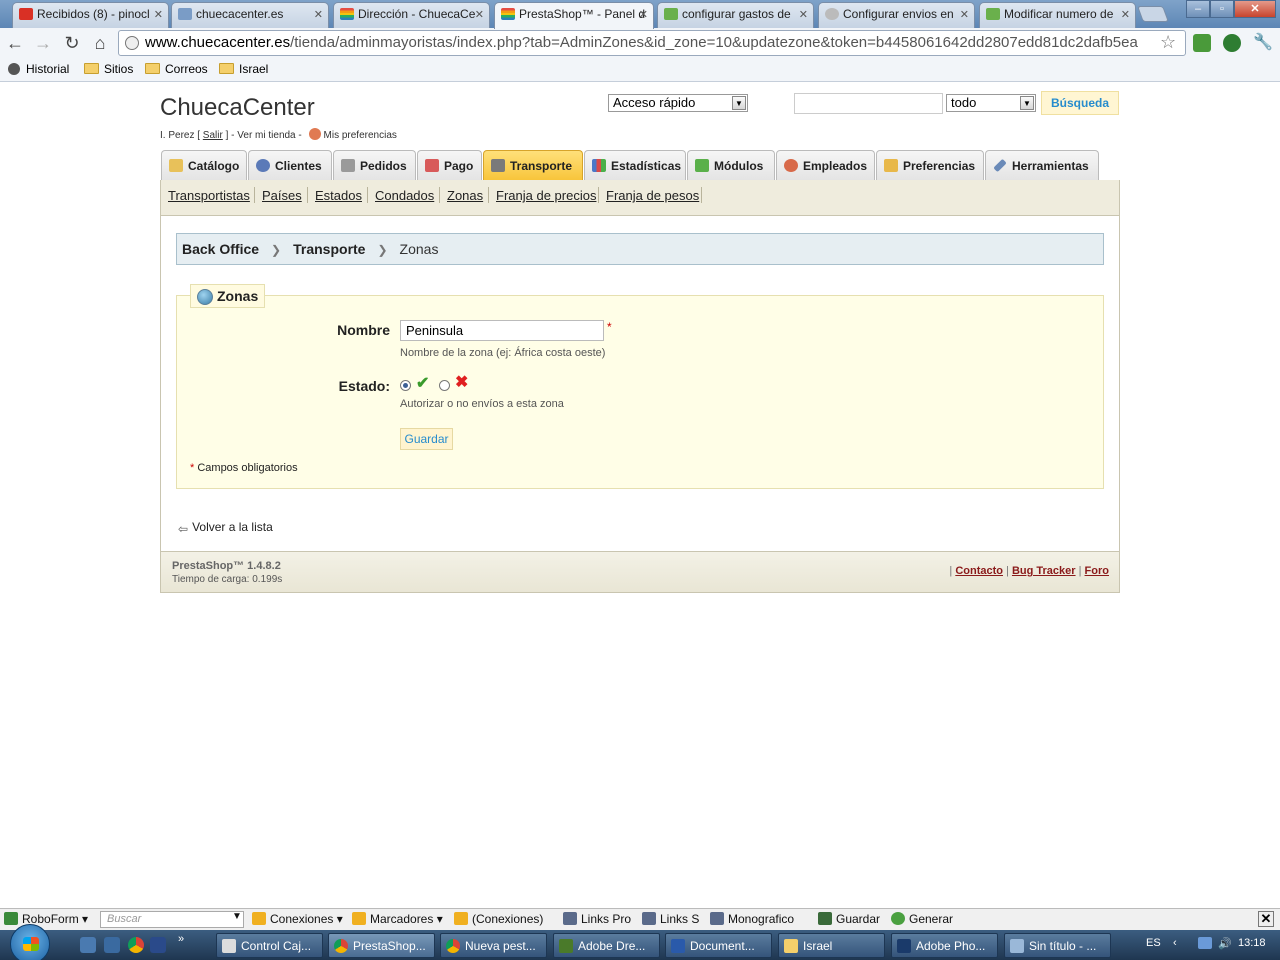 This screenshot has width=1280, height=960. What do you see at coordinates (731, 165) in the screenshot?
I see `tab-modulos: Módulos` at bounding box center [731, 165].